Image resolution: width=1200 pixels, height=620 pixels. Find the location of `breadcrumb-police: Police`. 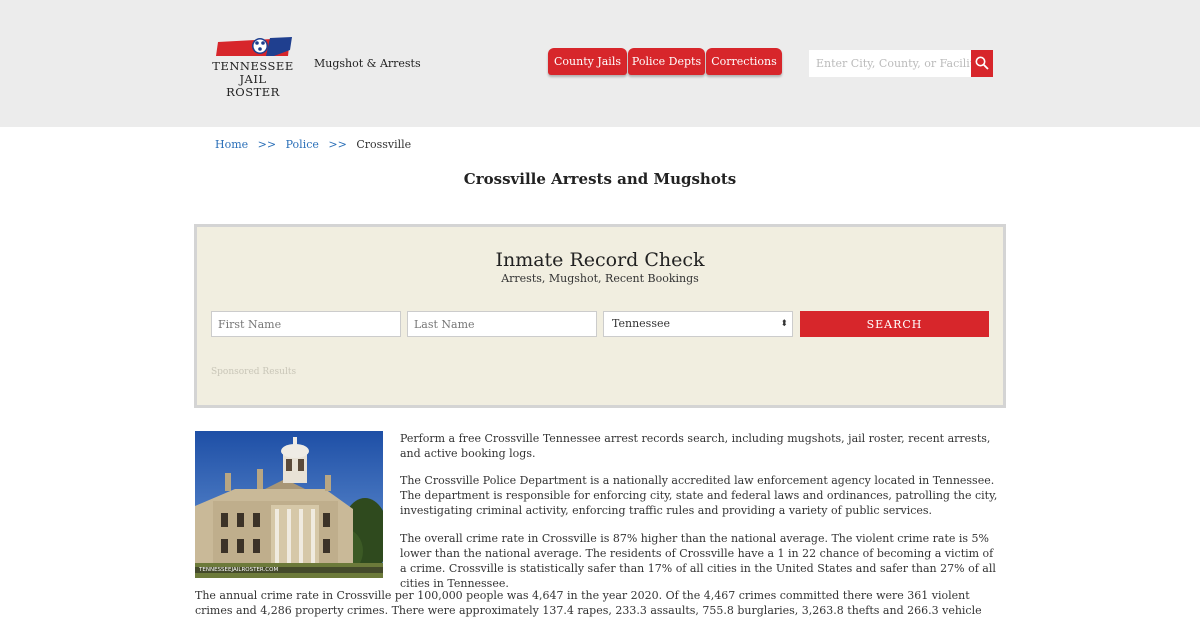

breadcrumb-police: Police is located at coordinates (302, 144).